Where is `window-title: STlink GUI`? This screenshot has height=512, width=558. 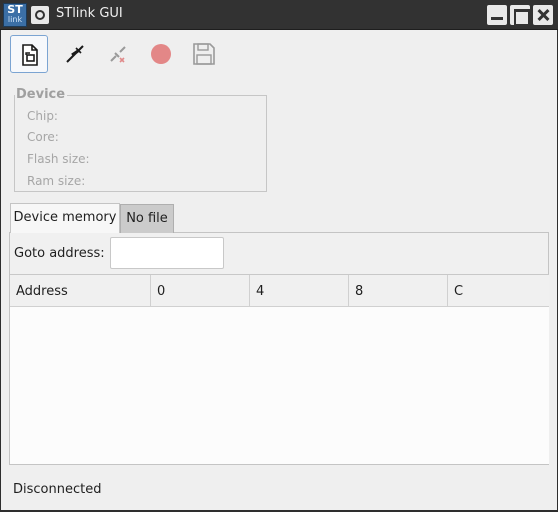
window-title: STlink GUI is located at coordinates (89, 13).